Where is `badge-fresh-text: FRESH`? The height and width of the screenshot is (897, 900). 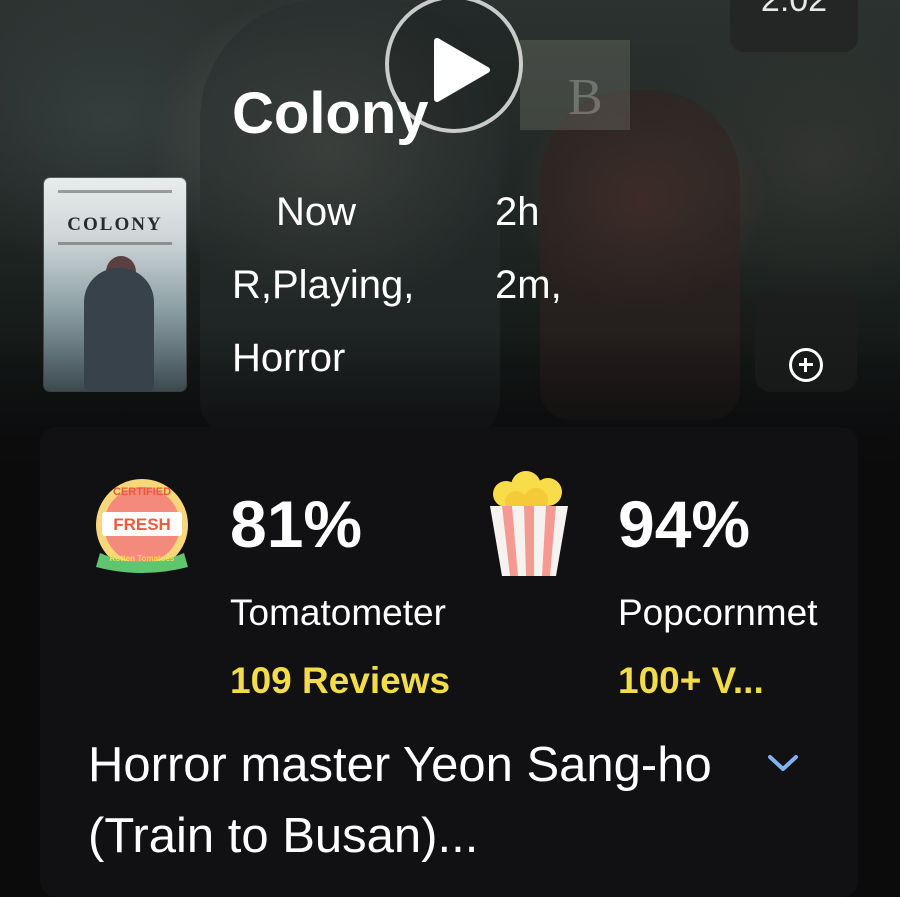
badge-fresh-text: FRESH is located at coordinates (142, 524).